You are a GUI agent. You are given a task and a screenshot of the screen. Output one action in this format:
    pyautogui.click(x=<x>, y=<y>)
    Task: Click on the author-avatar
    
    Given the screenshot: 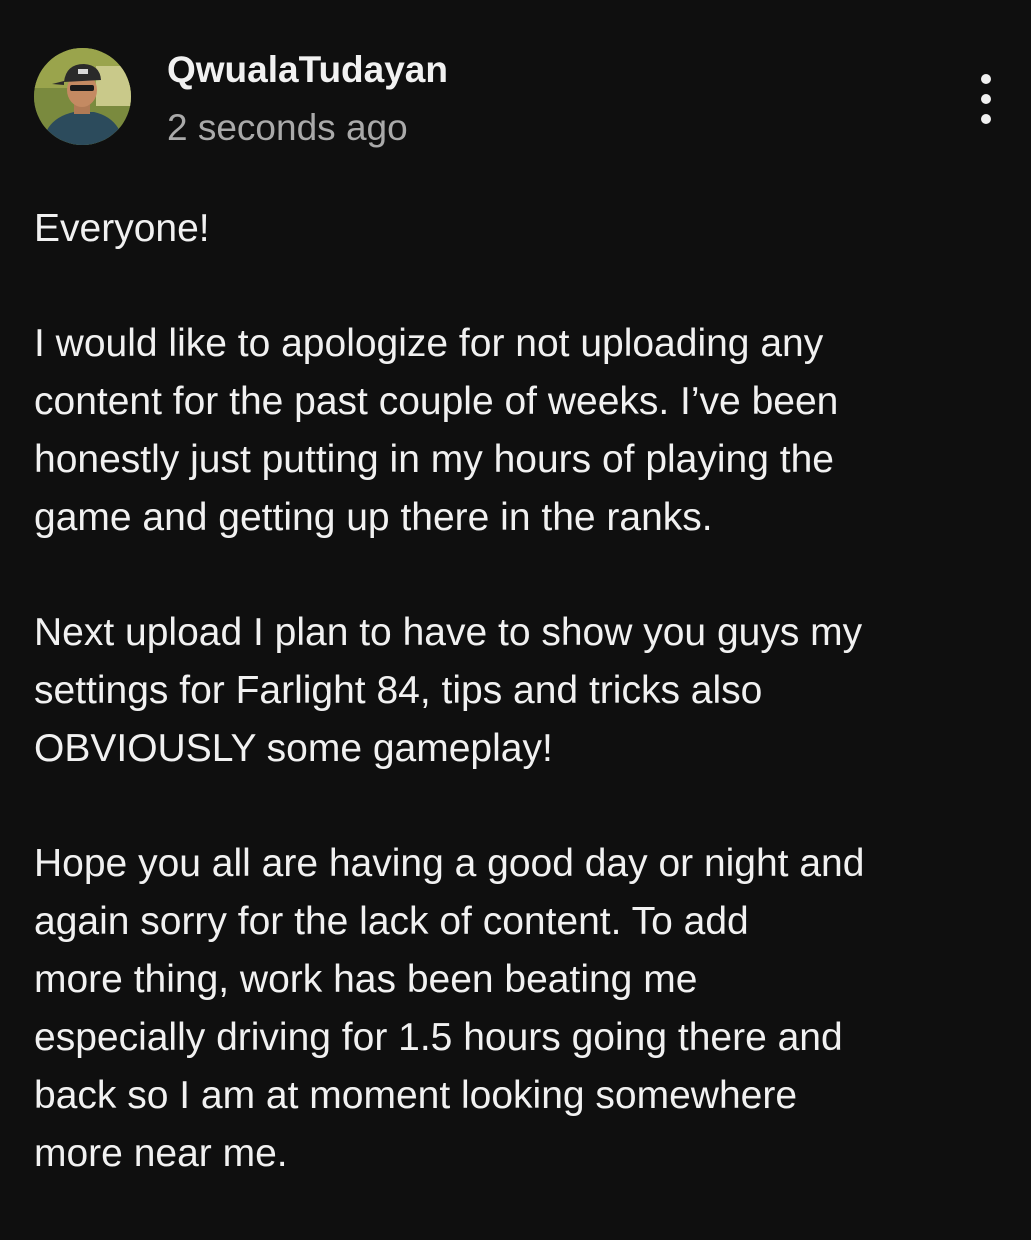 What is the action you would take?
    pyautogui.click(x=82, y=96)
    